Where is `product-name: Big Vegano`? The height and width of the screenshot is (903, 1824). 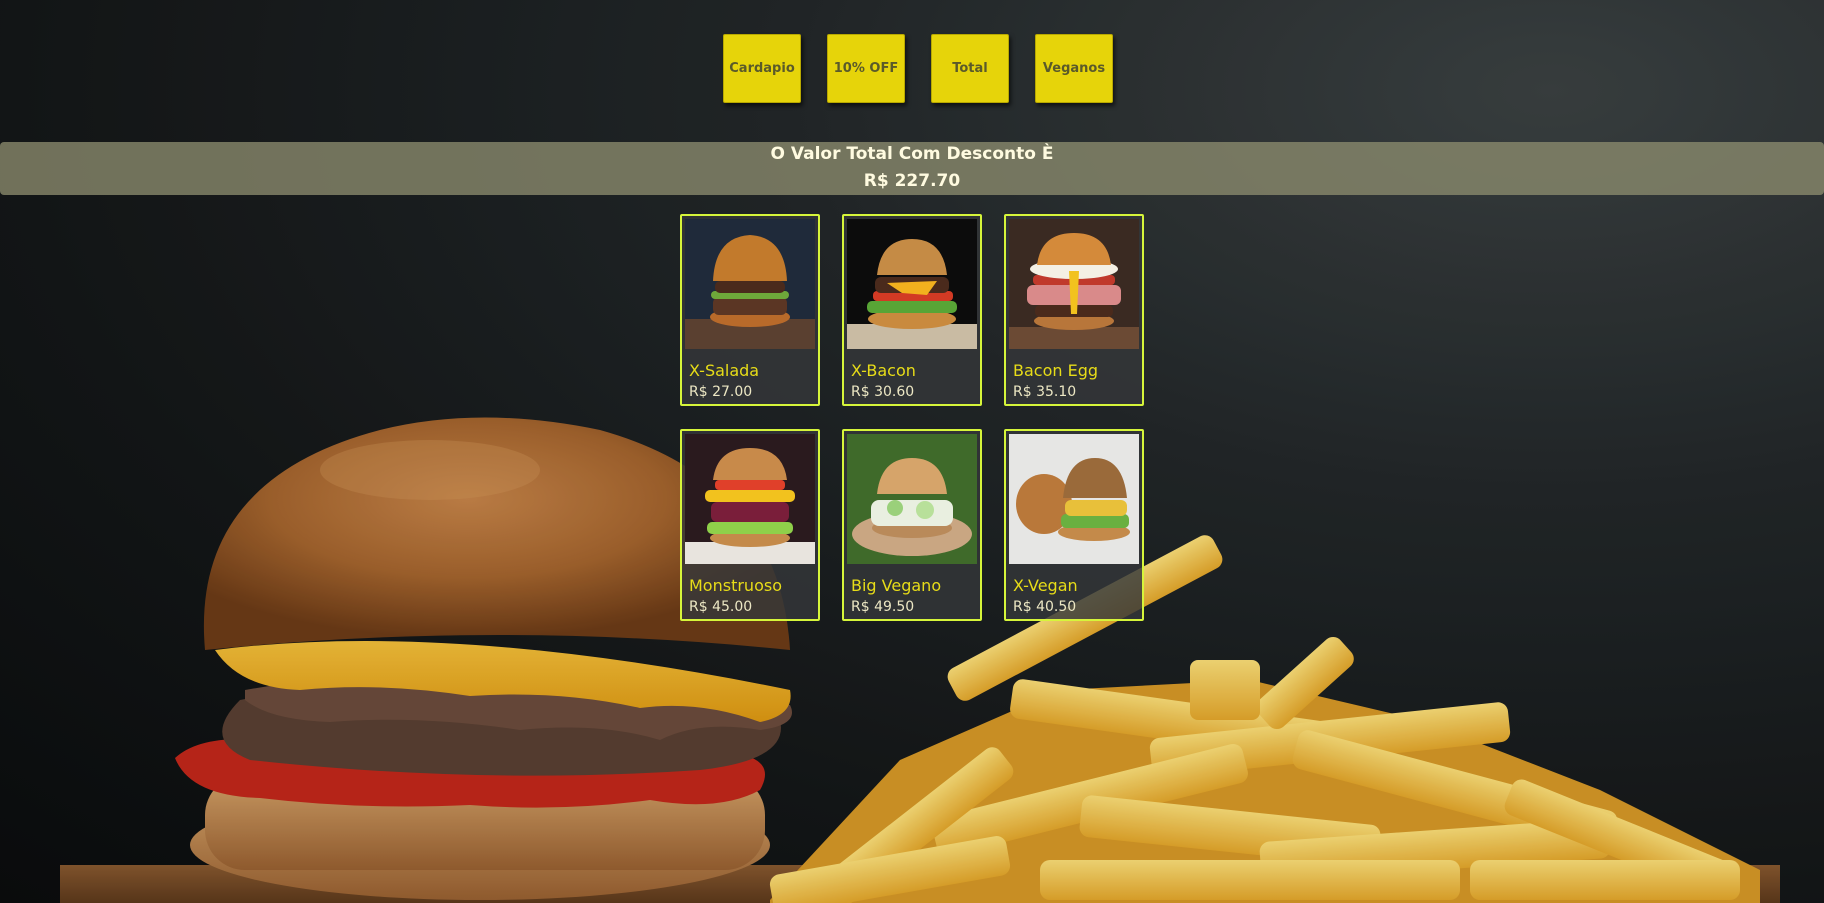 product-name: Big Vegano is located at coordinates (896, 585).